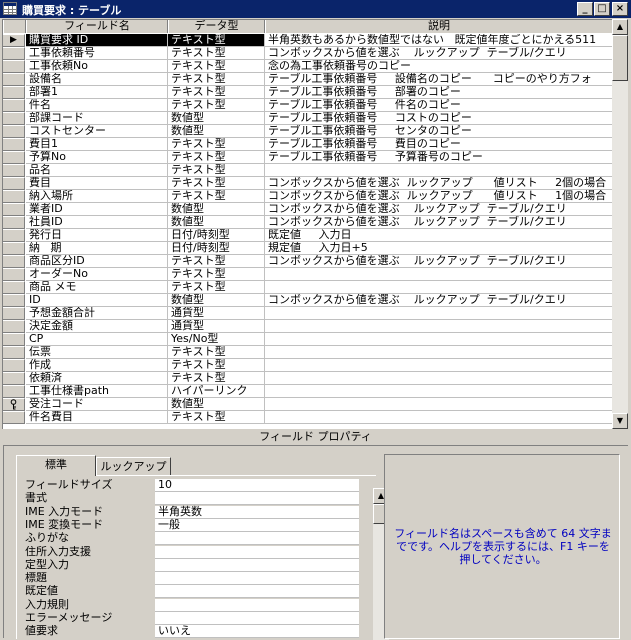  What do you see at coordinates (97, 313) in the screenshot?
I see `field-name-cell: 予想金額合計` at bounding box center [97, 313].